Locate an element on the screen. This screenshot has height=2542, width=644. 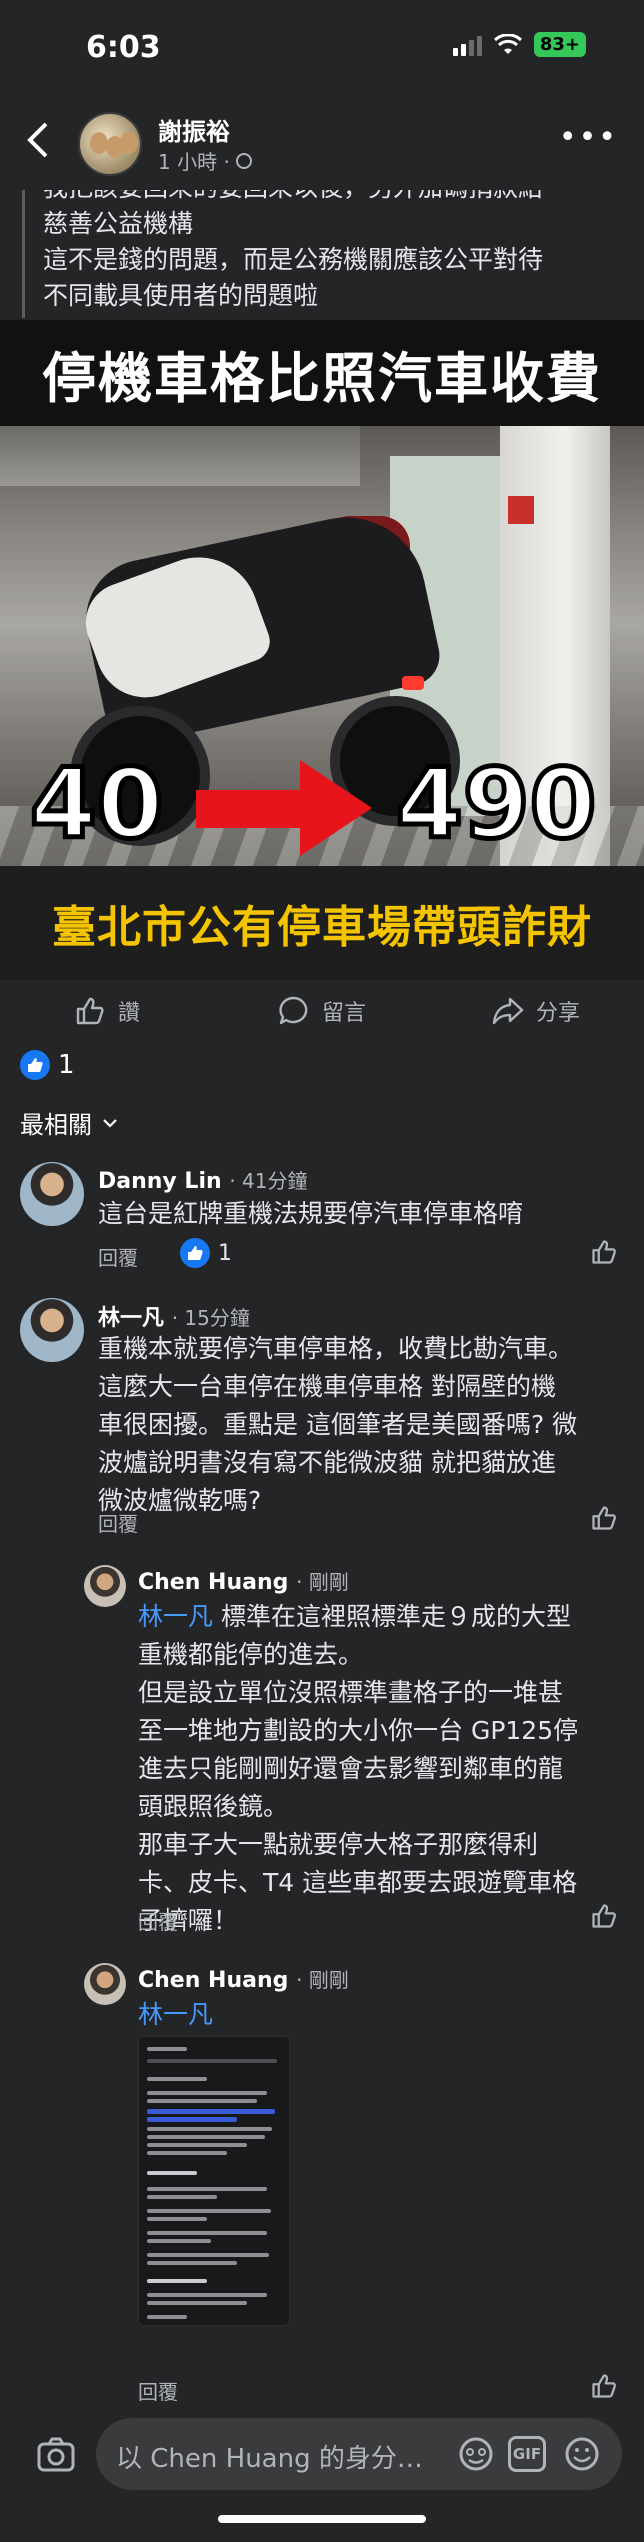
price-comparison: 40 490 is located at coordinates (322, 803).